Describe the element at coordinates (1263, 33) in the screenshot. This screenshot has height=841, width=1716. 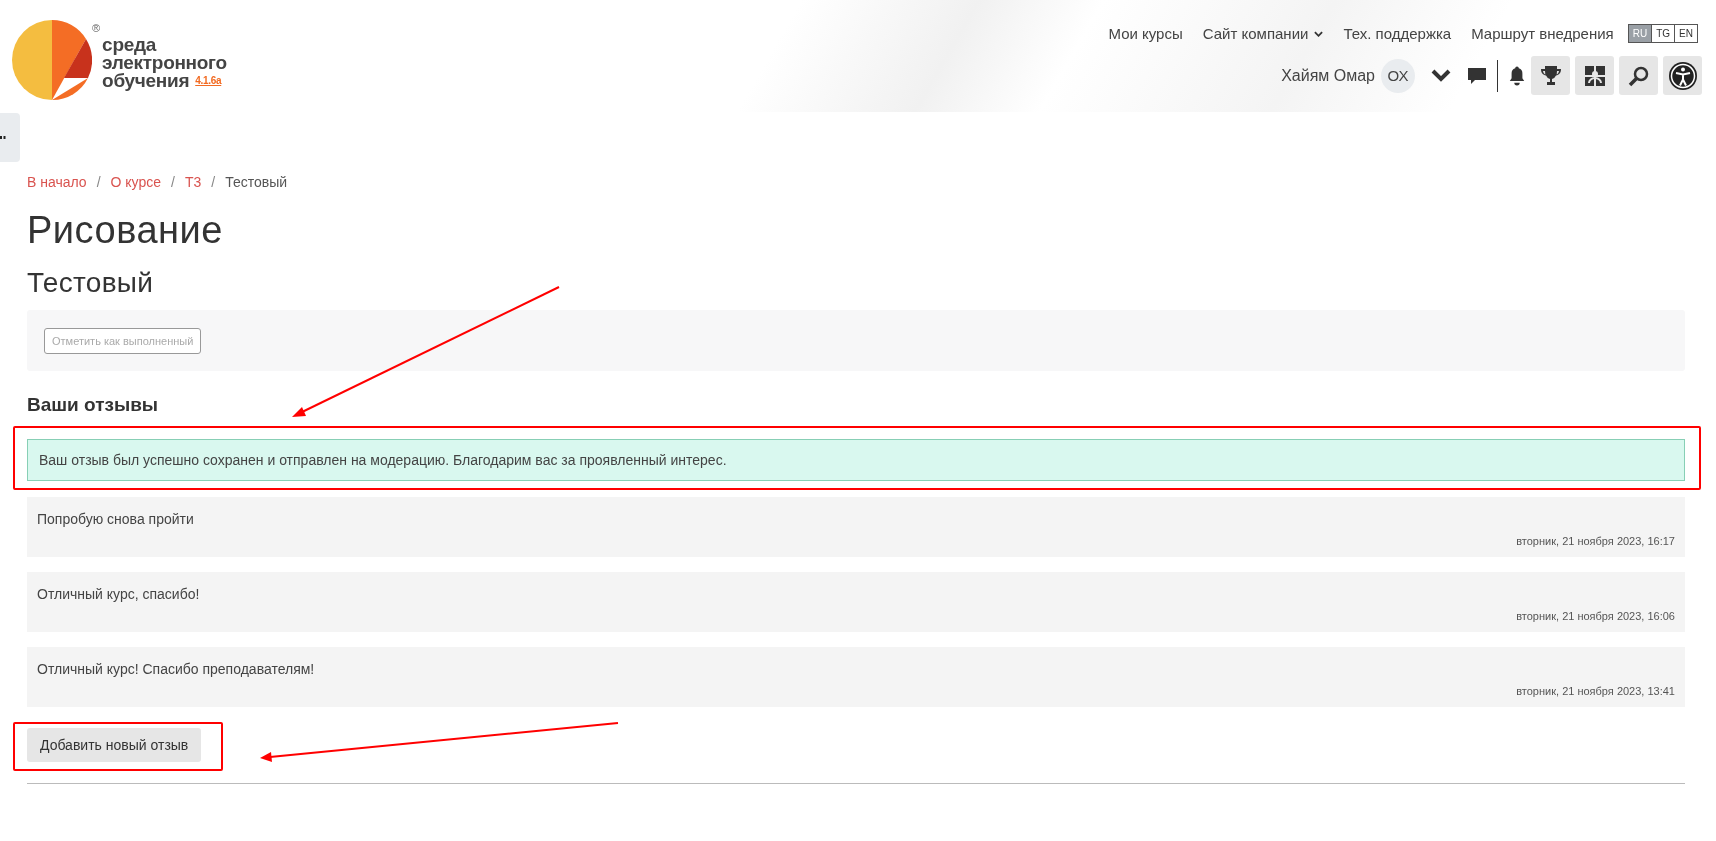
I see `nav-dropdown: Сайт компании` at that location.